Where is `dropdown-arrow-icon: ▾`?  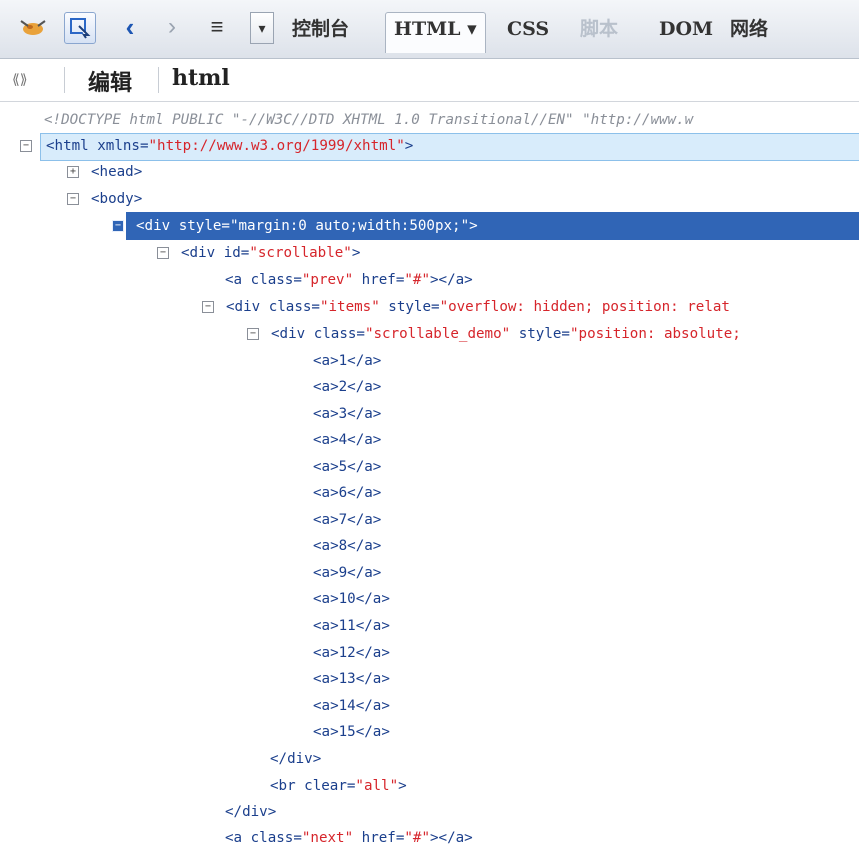
dropdown-arrow-icon: ▾ is located at coordinates (262, 28).